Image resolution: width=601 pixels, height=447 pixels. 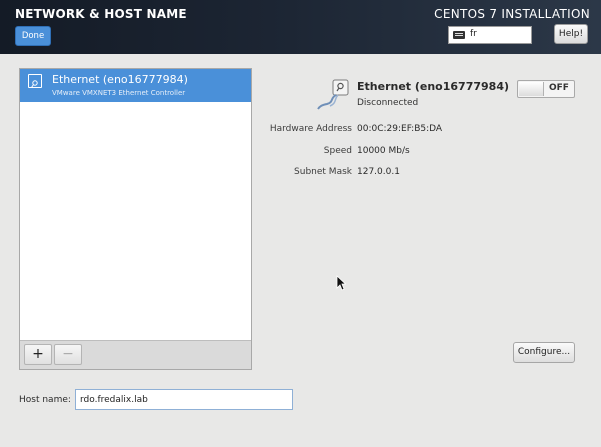 I want to click on hardware-address-value: 00:0C:29:EF:B5:DA, so click(x=400, y=129).